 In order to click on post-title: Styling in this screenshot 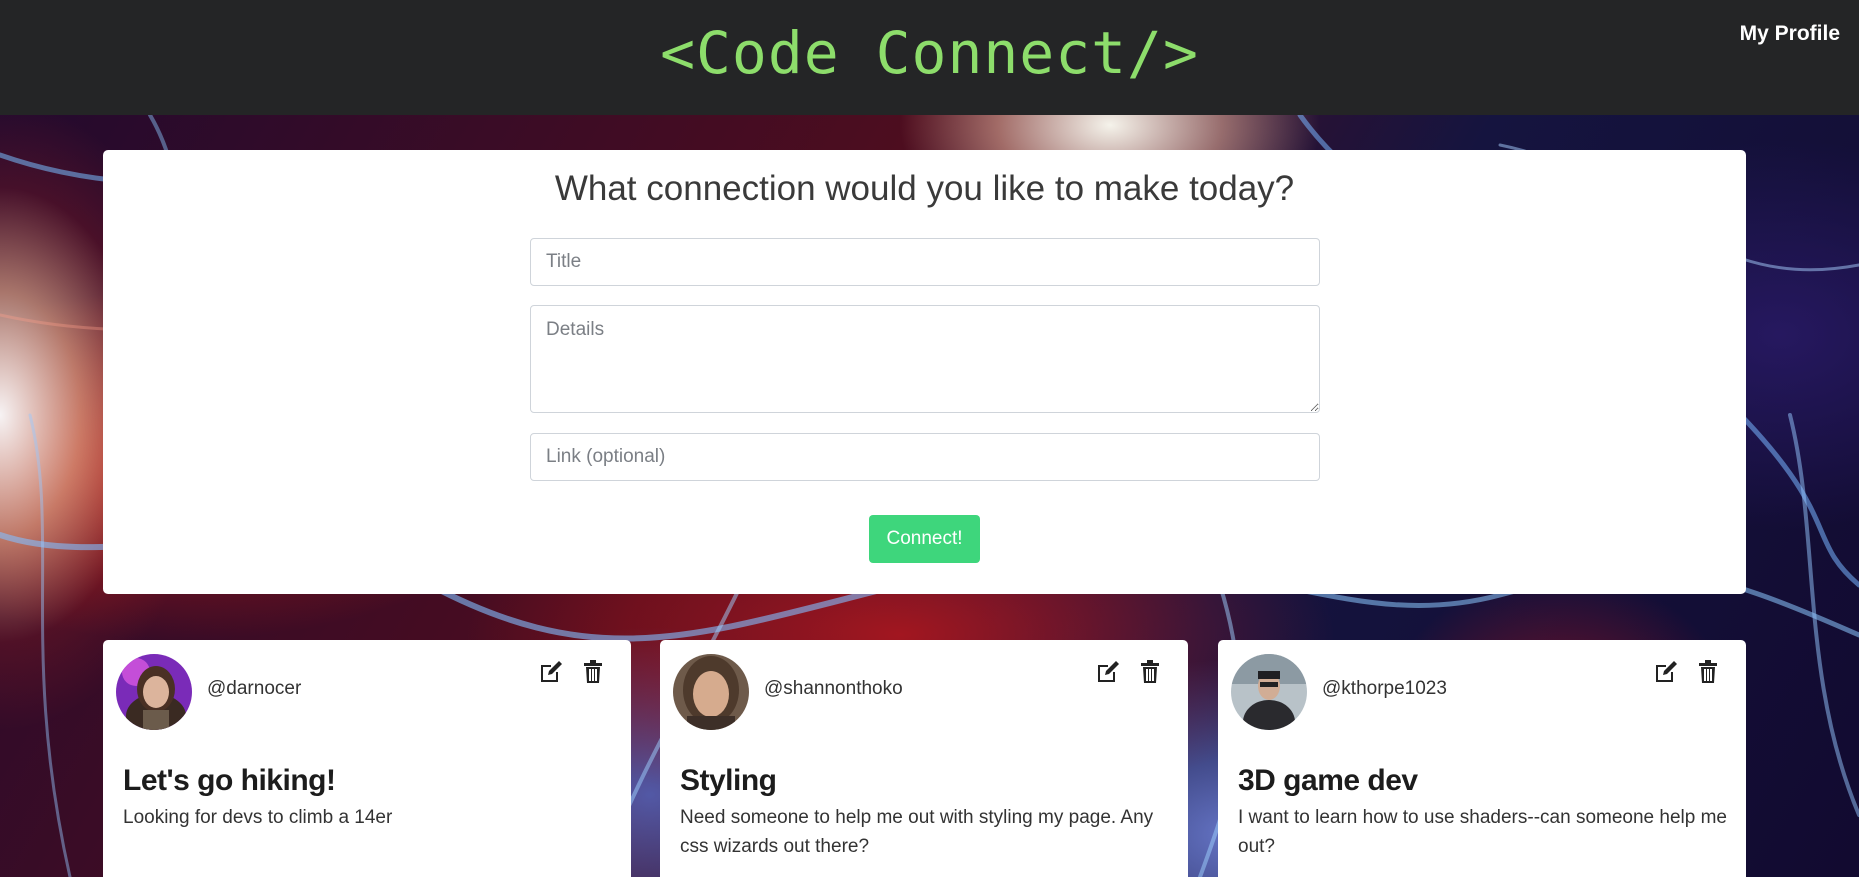, I will do `click(728, 780)`.